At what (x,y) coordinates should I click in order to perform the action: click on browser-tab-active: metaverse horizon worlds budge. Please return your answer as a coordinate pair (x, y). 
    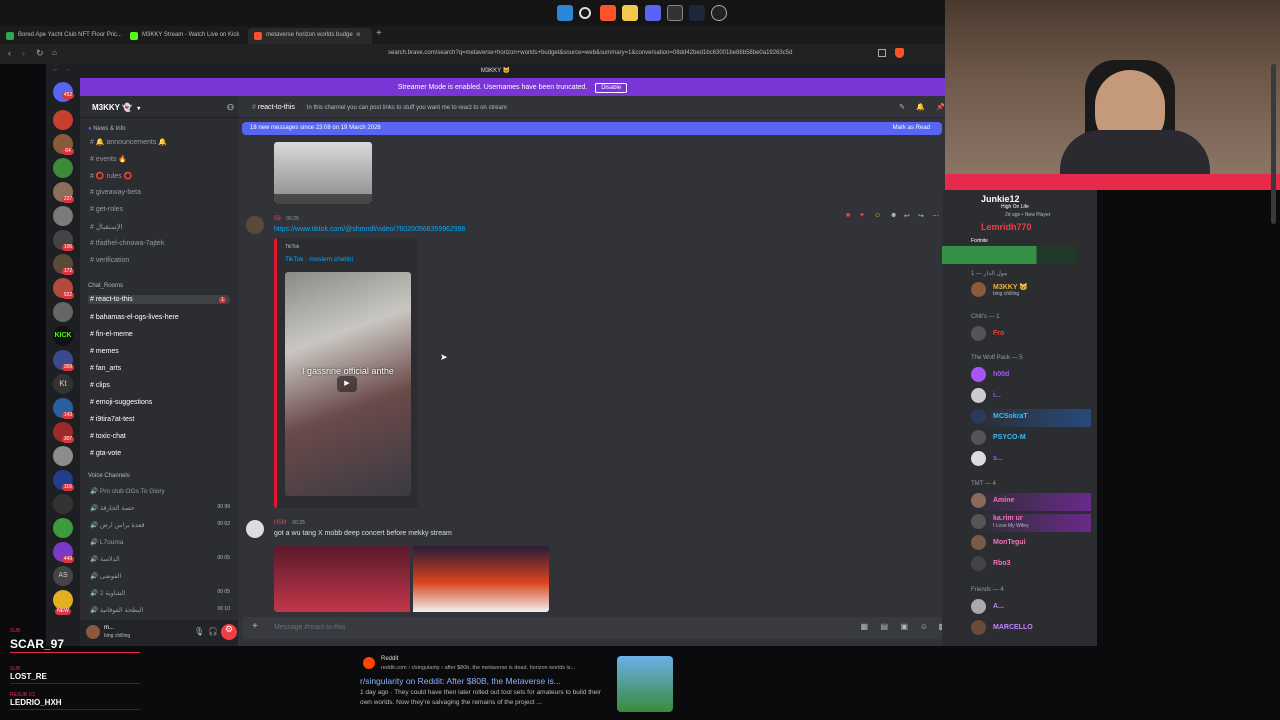
    Looking at the image, I should click on (310, 36).